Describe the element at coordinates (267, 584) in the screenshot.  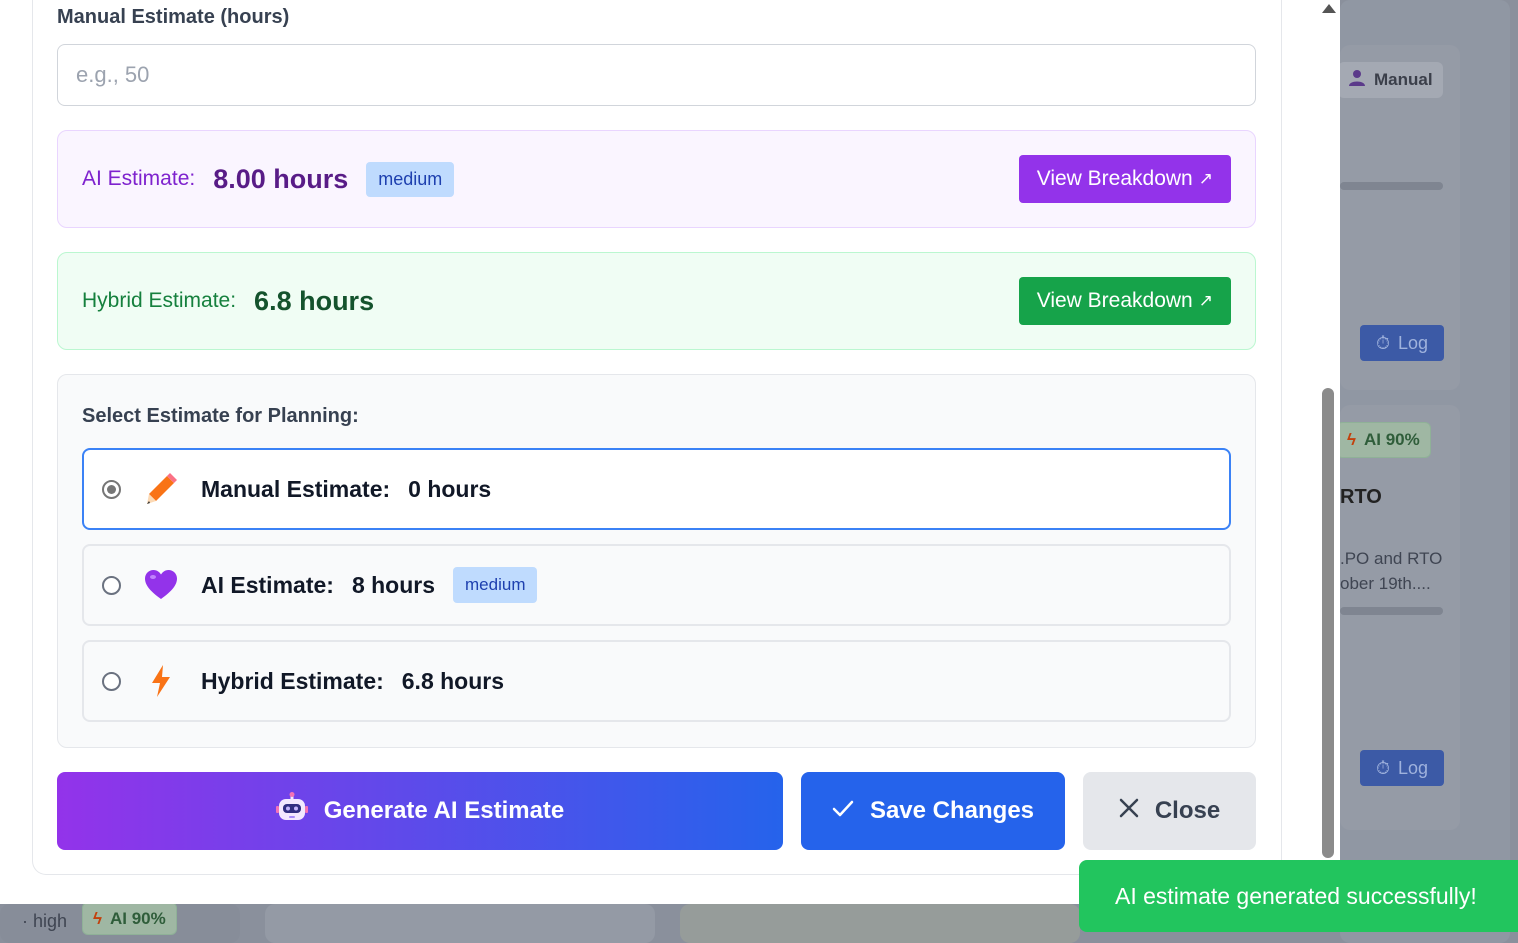
I see `option-ai-label: AI Estimate:` at that location.